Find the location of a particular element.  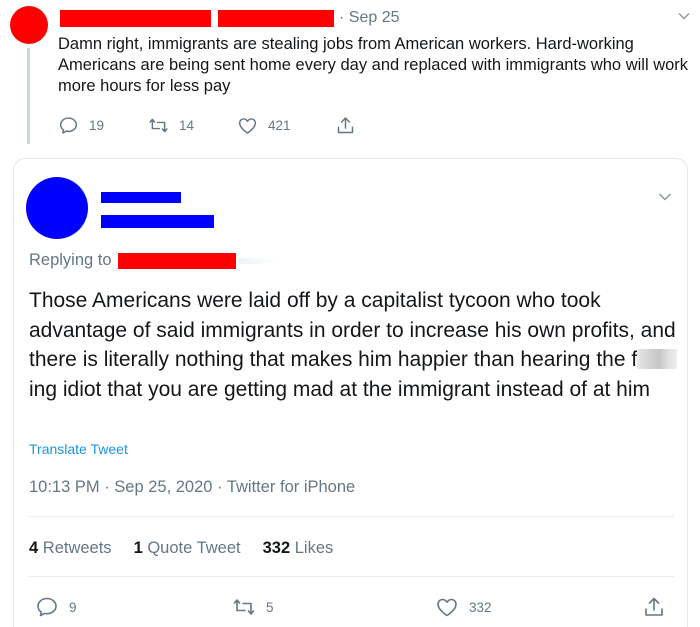

tweet-actions: 9 5 332 is located at coordinates (355, 608).